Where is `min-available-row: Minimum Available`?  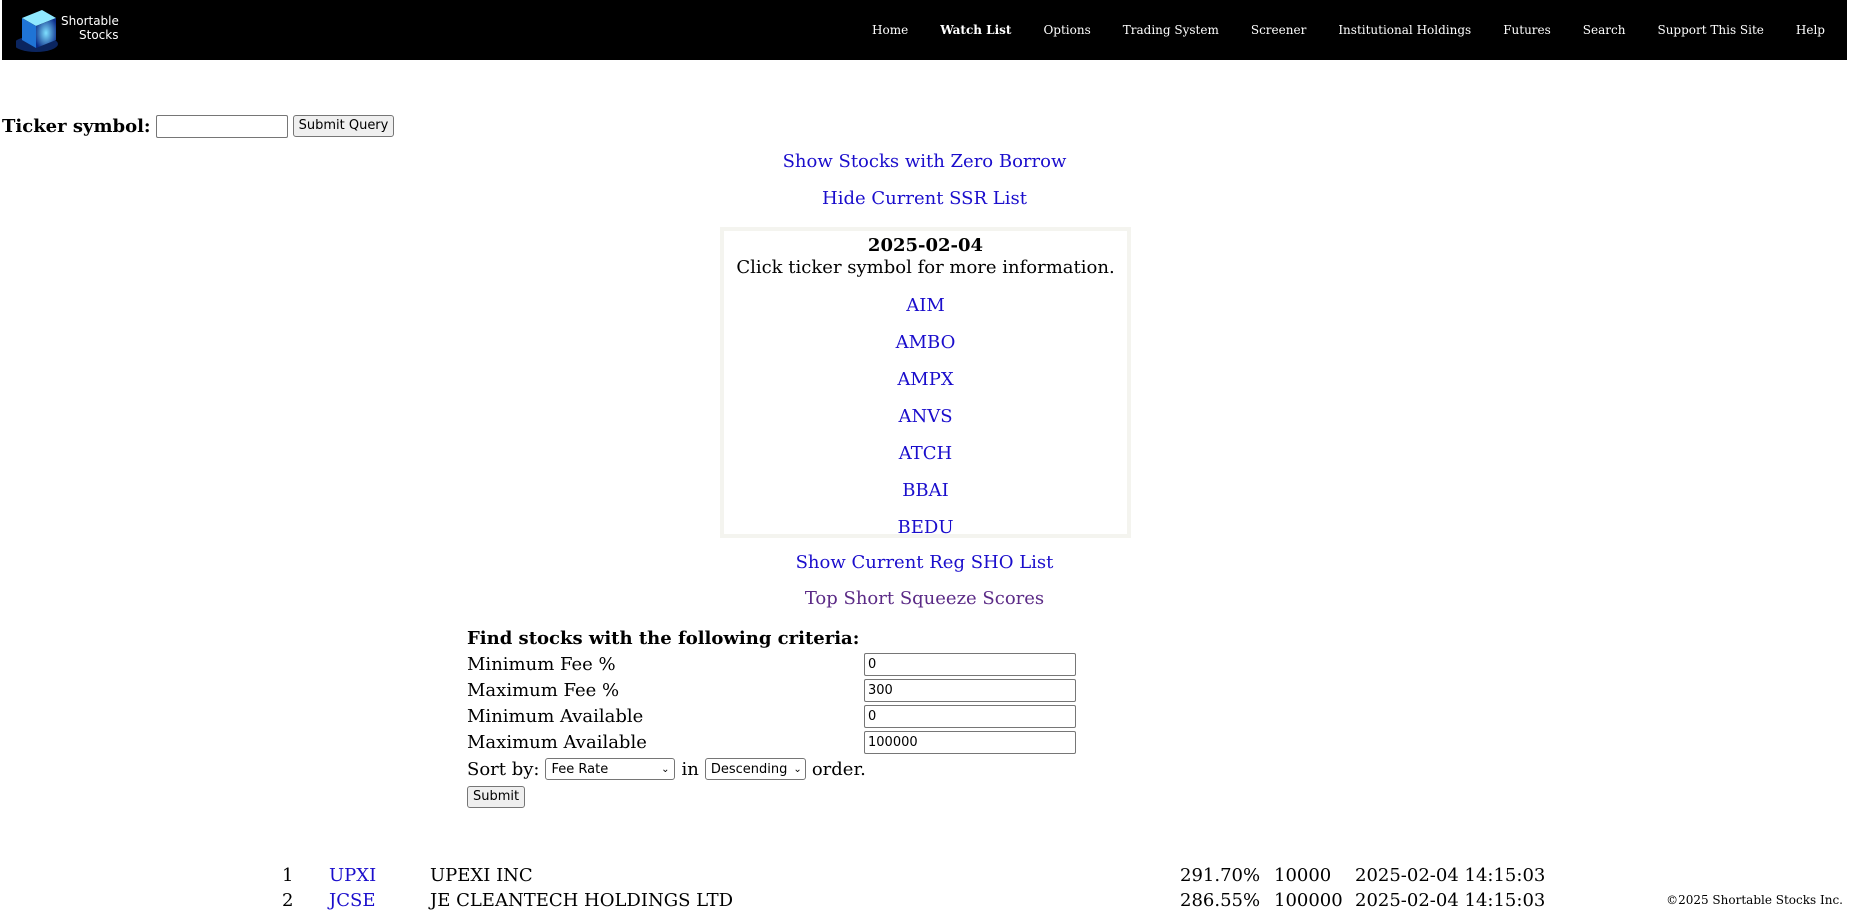 min-available-row: Minimum Available is located at coordinates (777, 717).